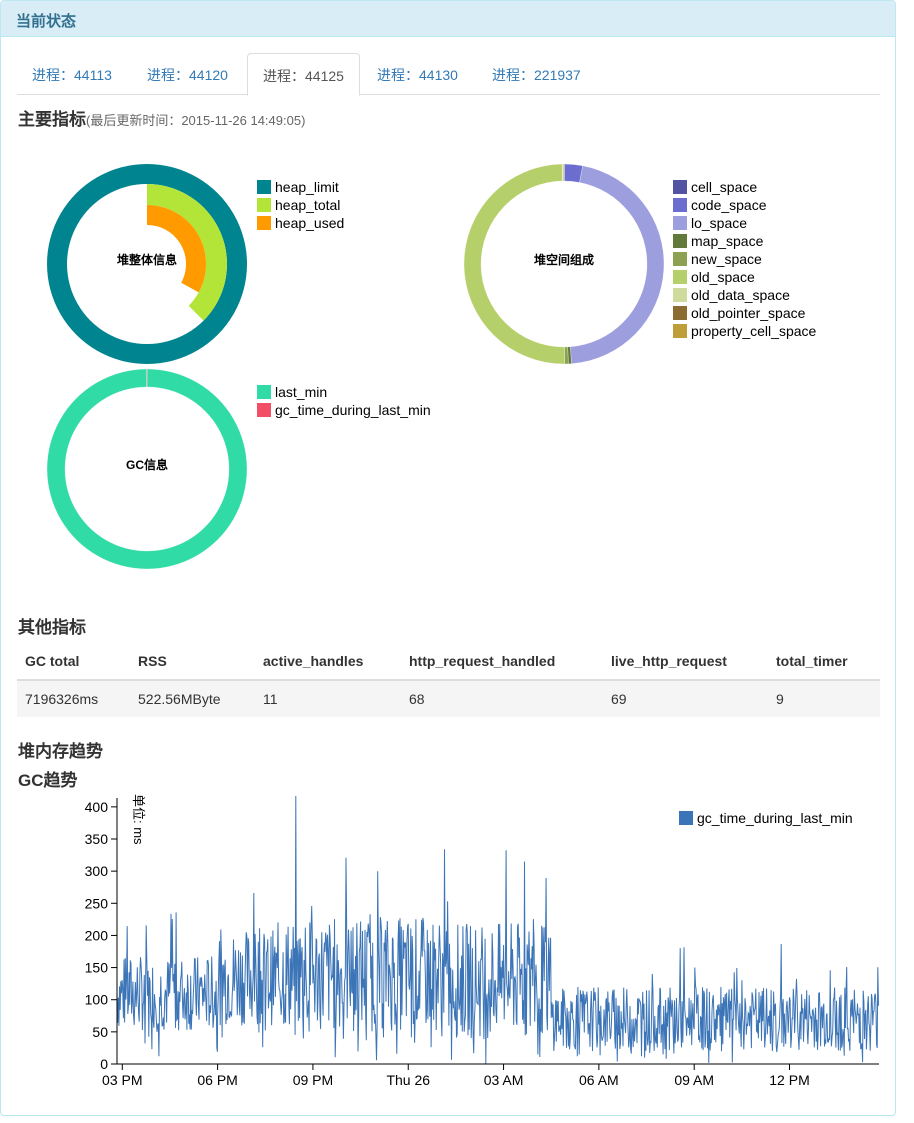 The image size is (914, 1123). What do you see at coordinates (264, 223) in the screenshot?
I see `legend-swatch-heap-used` at bounding box center [264, 223].